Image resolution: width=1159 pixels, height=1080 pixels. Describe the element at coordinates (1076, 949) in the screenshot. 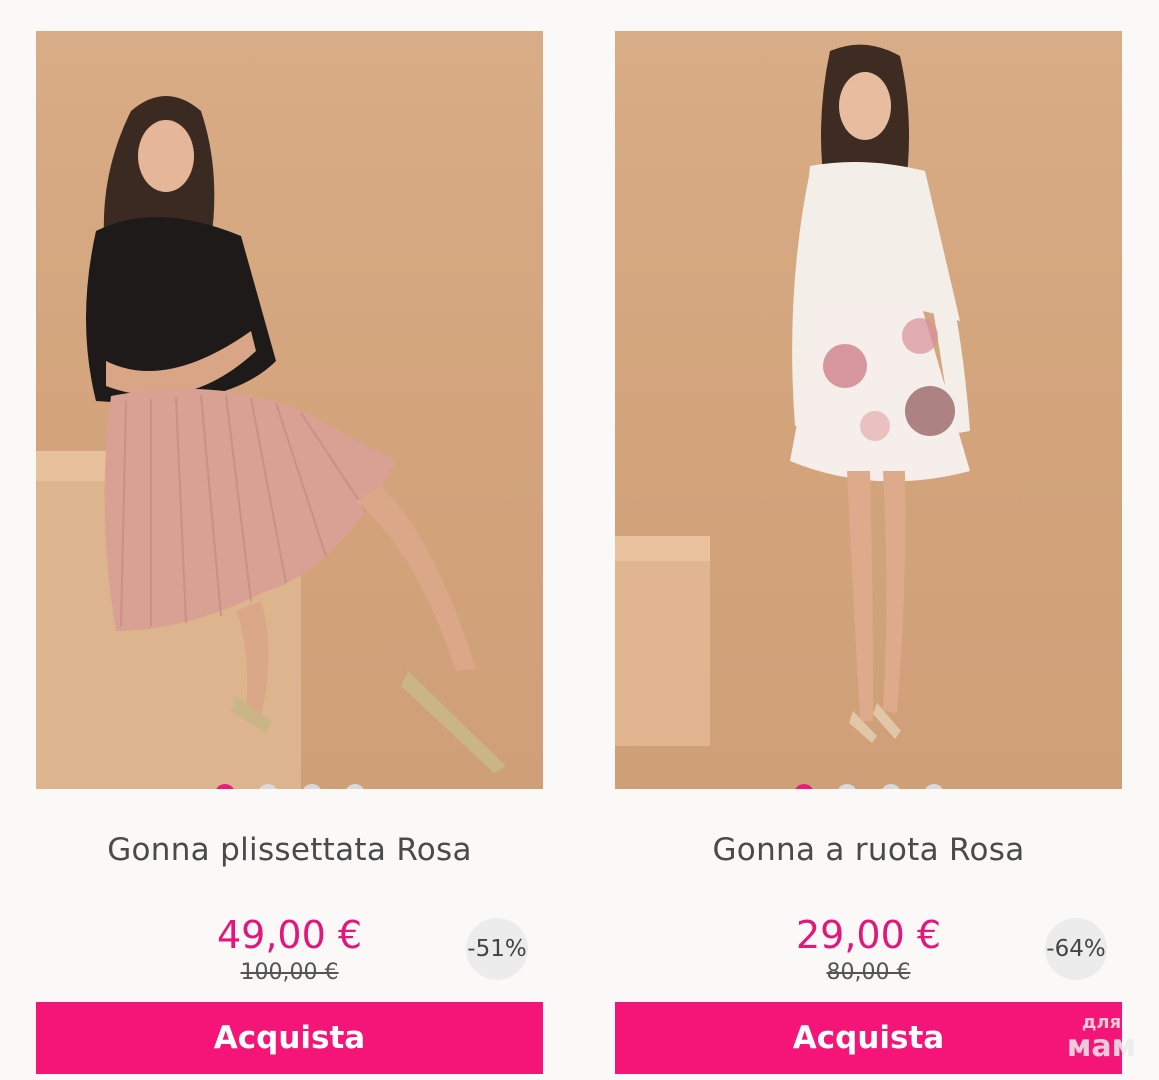

I see `discount-badge: -64%` at that location.